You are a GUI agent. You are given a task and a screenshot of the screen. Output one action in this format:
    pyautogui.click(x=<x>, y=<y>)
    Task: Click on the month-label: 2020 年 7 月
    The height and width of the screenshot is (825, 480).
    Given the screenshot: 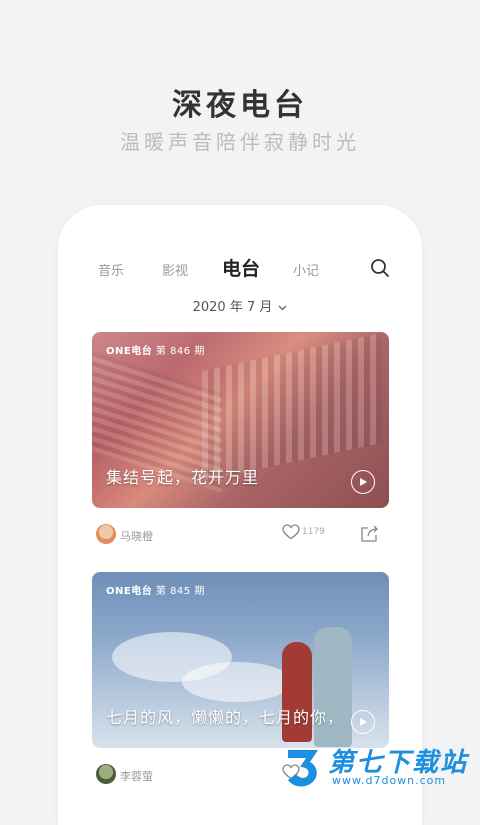 What is the action you would take?
    pyautogui.click(x=232, y=307)
    